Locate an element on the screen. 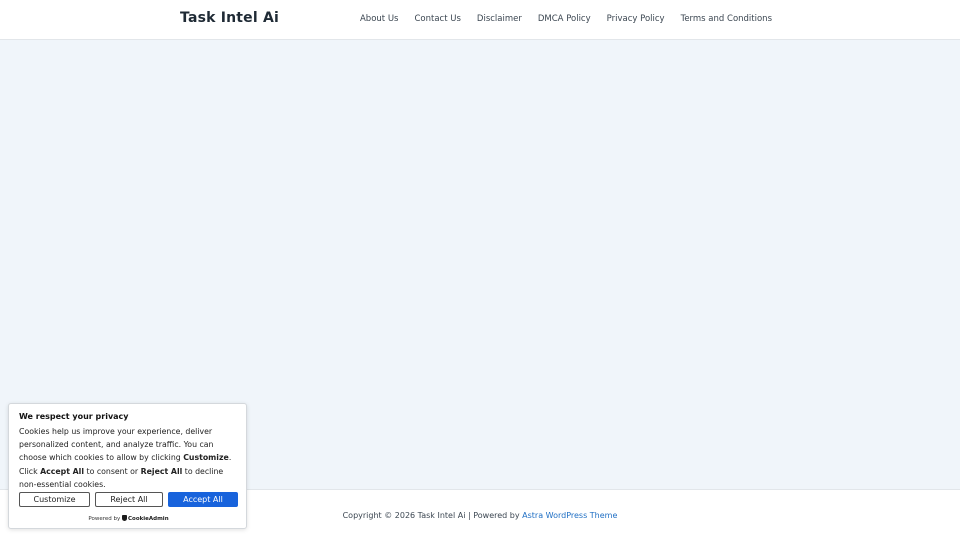 This screenshot has width=960, height=540. customize-button: Customize is located at coordinates (54, 499).